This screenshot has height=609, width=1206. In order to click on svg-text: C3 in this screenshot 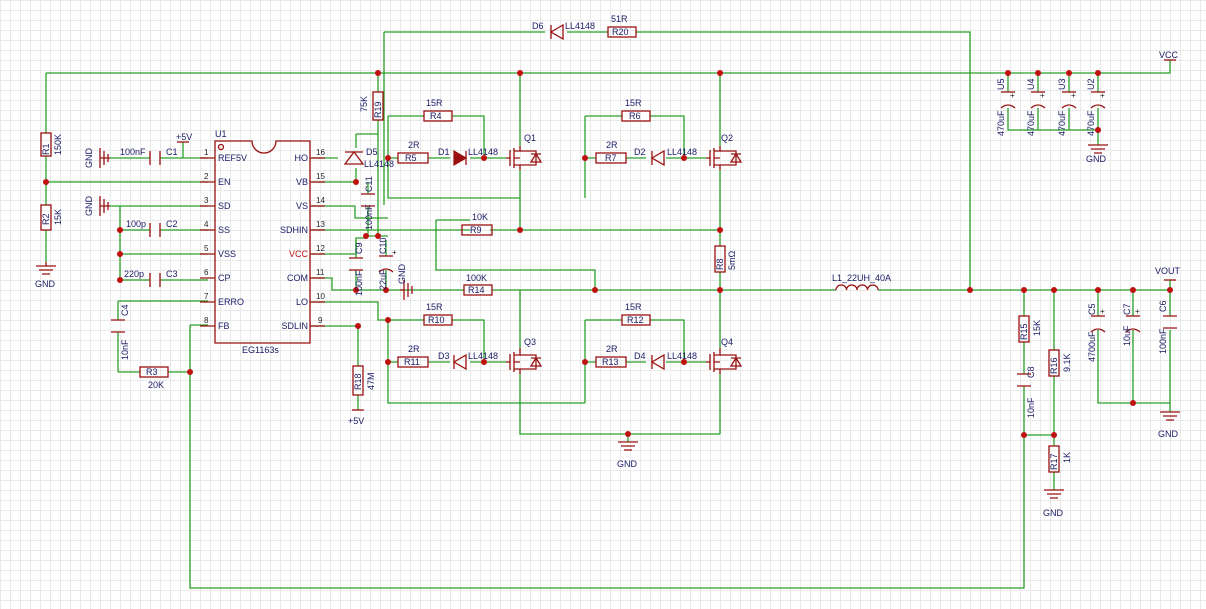, I will do `click(172, 274)`.